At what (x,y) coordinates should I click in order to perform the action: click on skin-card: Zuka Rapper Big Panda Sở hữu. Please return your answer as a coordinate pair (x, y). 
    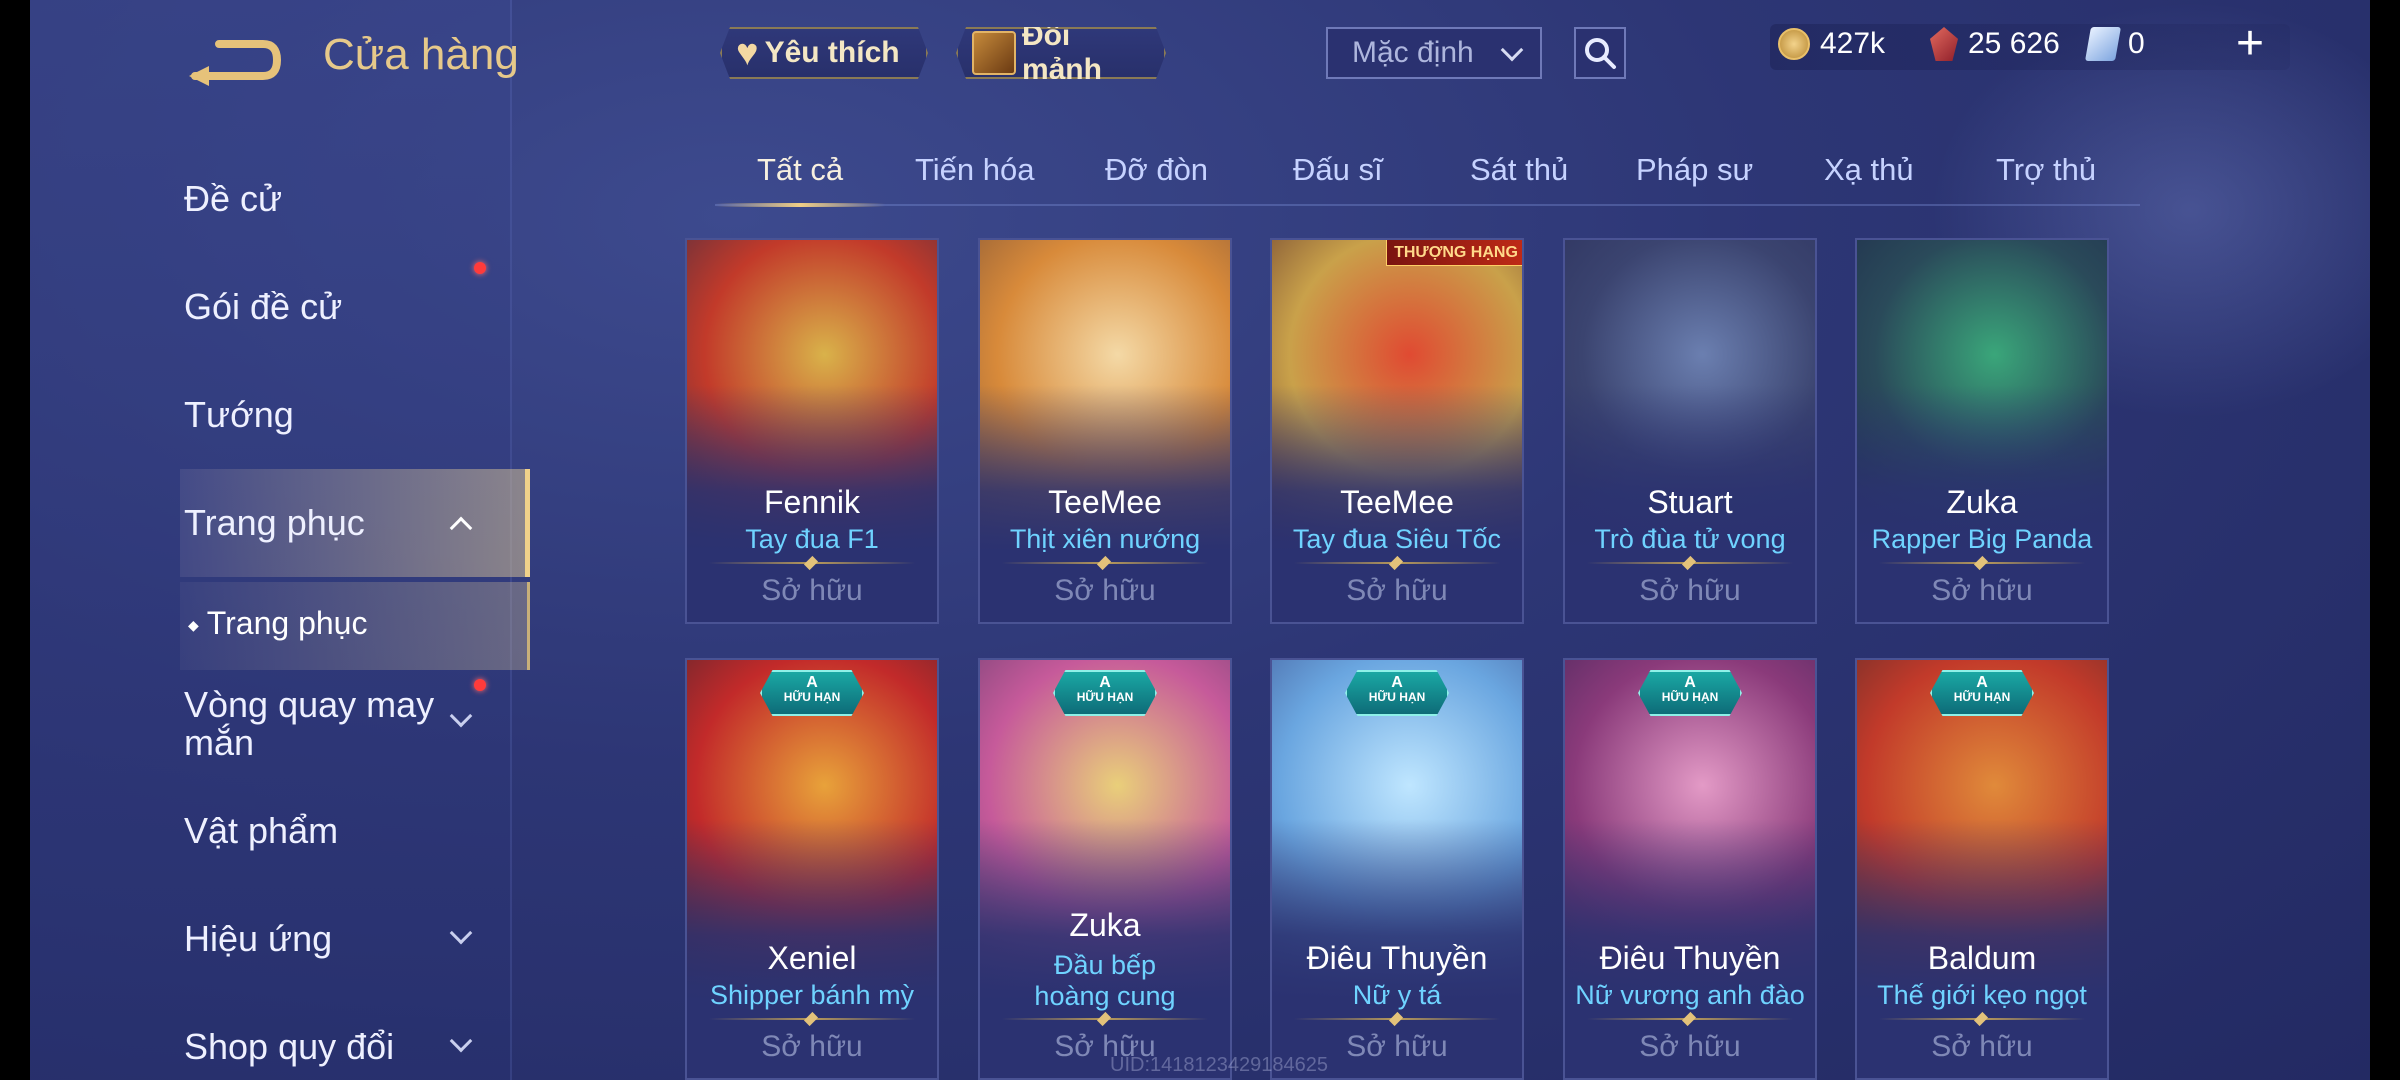
    Looking at the image, I should click on (1982, 431).